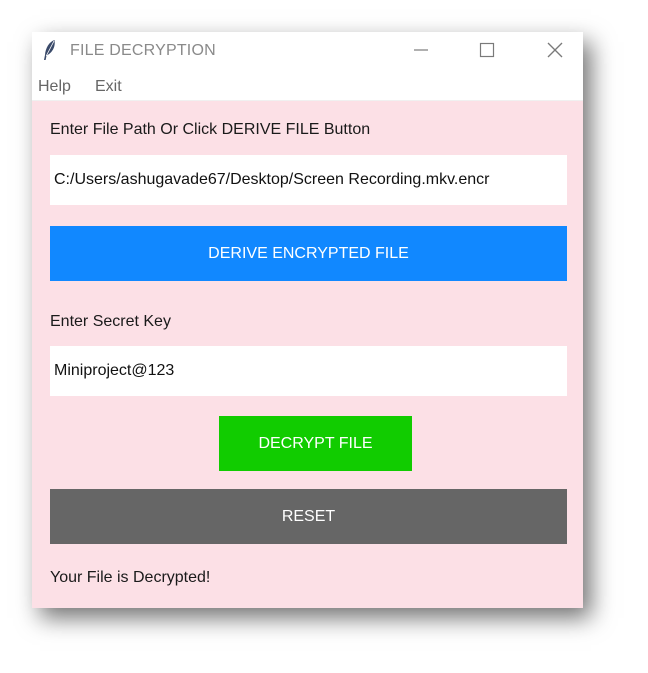 This screenshot has width=648, height=673. Describe the element at coordinates (108, 87) in the screenshot. I see `menu-exit: Exit` at that location.